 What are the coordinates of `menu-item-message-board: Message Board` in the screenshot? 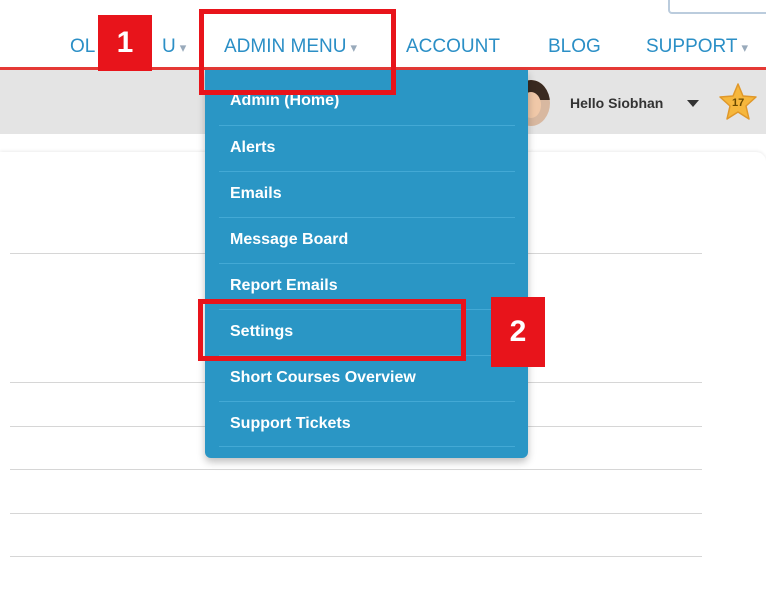 It's located at (289, 240).